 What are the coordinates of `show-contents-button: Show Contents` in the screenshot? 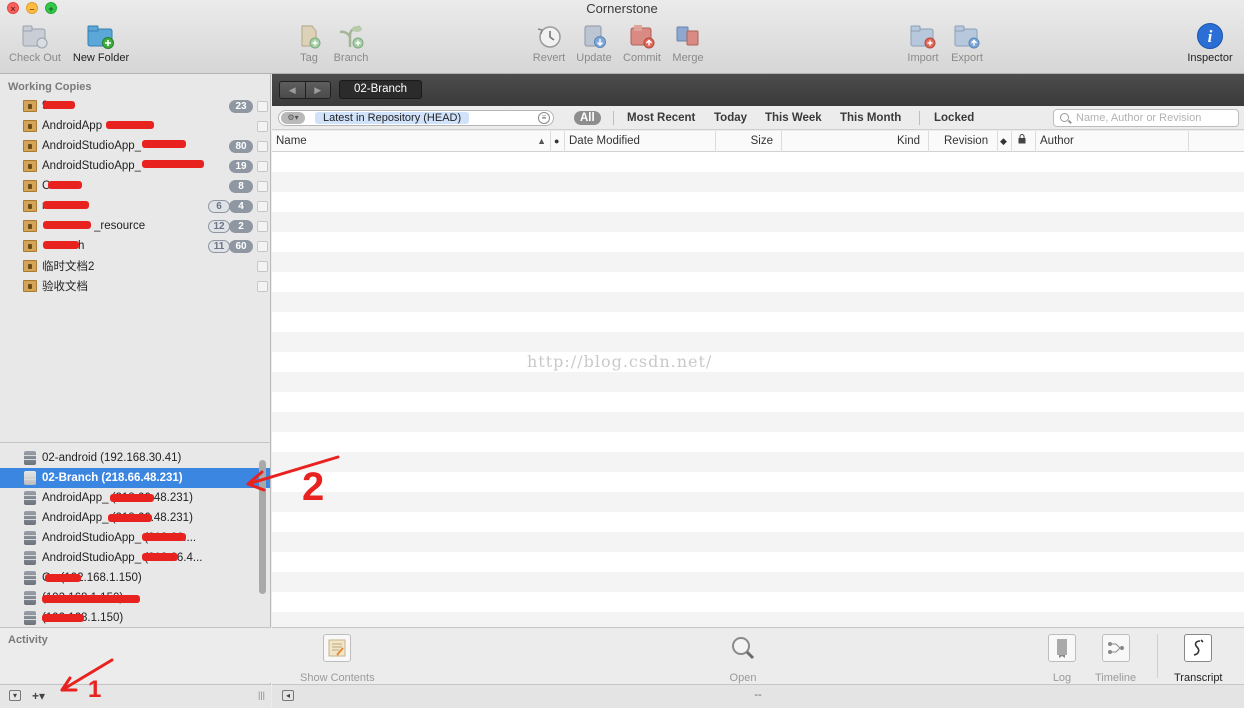 It's located at (337, 659).